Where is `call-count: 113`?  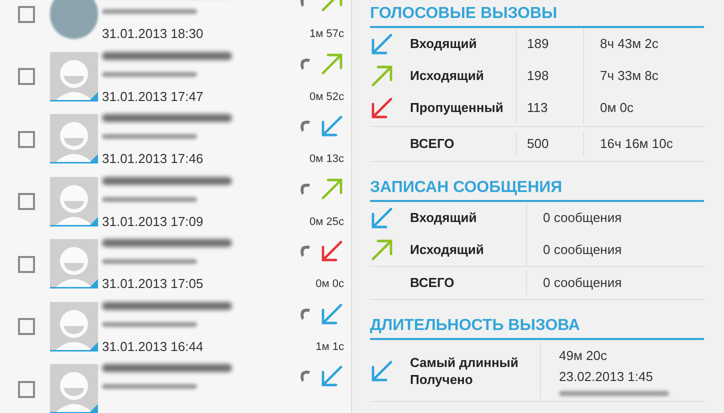 call-count: 113 is located at coordinates (537, 108).